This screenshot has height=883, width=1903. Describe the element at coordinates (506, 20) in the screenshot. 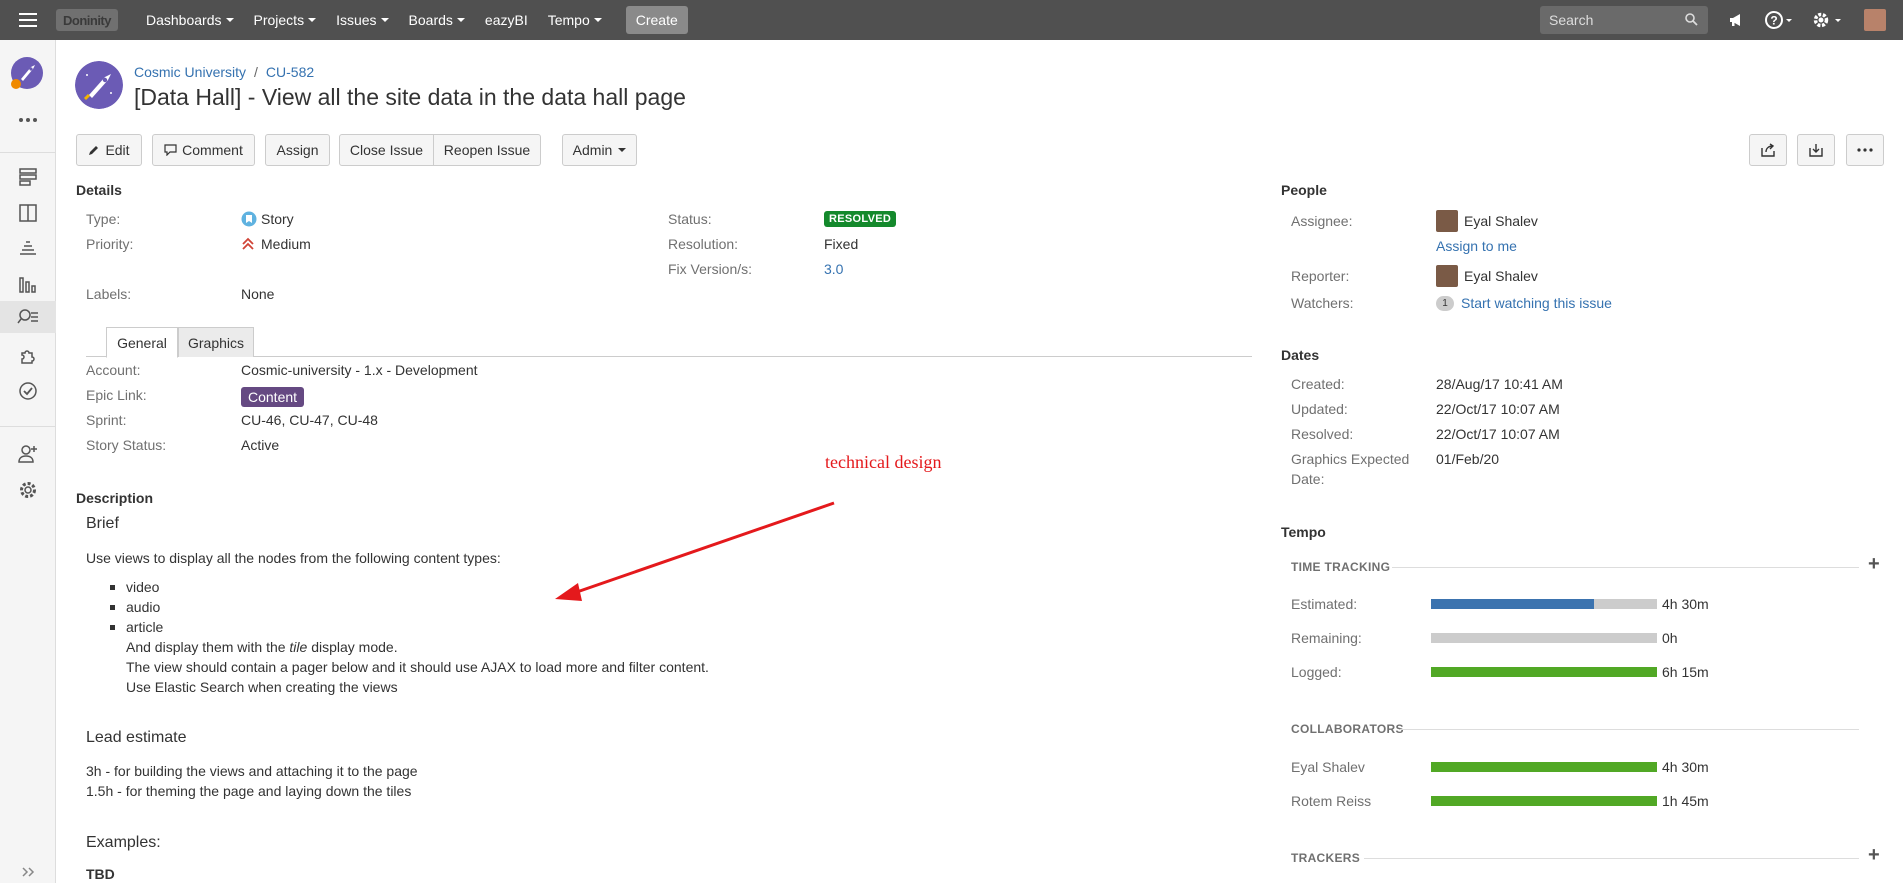

I see `nav-eazybi: eazyBI` at that location.